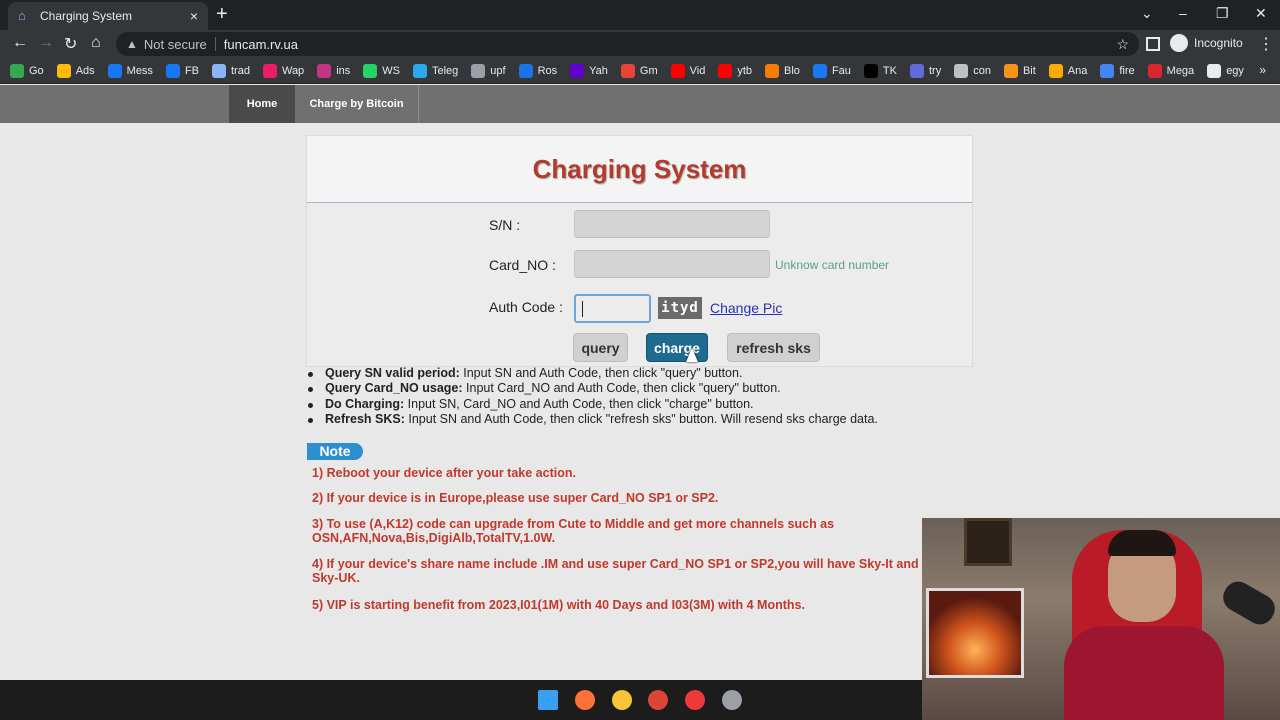 This screenshot has width=1280, height=720. What do you see at coordinates (640, 15) in the screenshot?
I see `tab-strip: ⌂ Charging System × + ⌄ – ❐ ✕` at bounding box center [640, 15].